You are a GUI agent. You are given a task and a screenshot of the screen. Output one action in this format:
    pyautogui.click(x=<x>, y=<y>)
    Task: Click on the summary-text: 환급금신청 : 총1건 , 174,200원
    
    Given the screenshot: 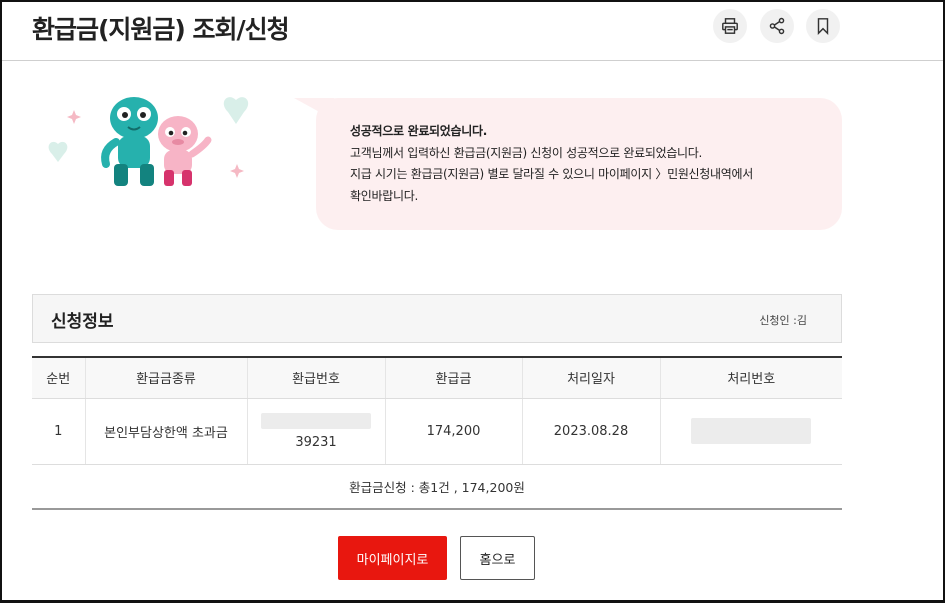 What is the action you would take?
    pyautogui.click(x=437, y=487)
    